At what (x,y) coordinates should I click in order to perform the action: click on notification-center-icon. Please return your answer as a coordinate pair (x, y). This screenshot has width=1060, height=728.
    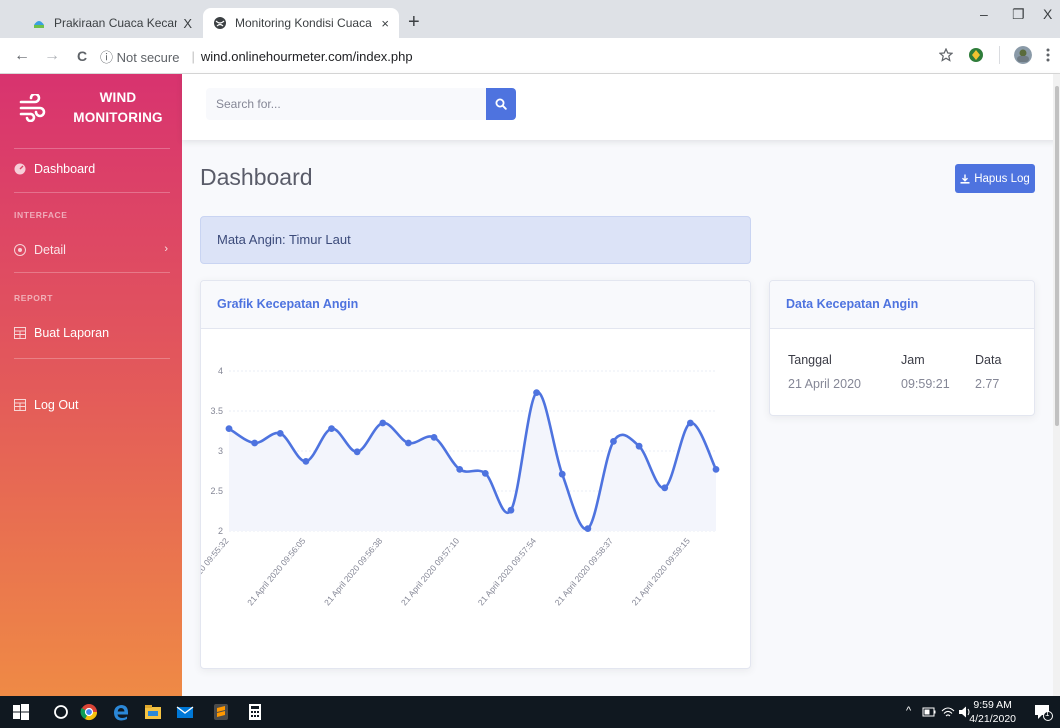
    Looking at the image, I should click on (1043, 712).